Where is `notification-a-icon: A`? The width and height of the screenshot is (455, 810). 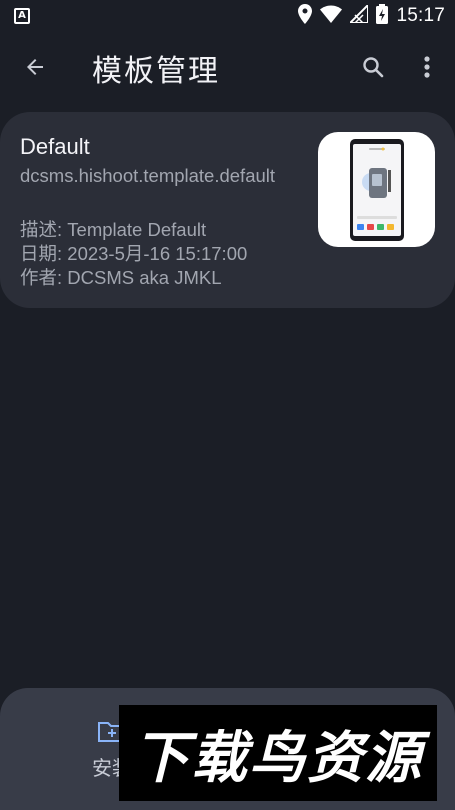
notification-a-icon: A is located at coordinates (22, 16).